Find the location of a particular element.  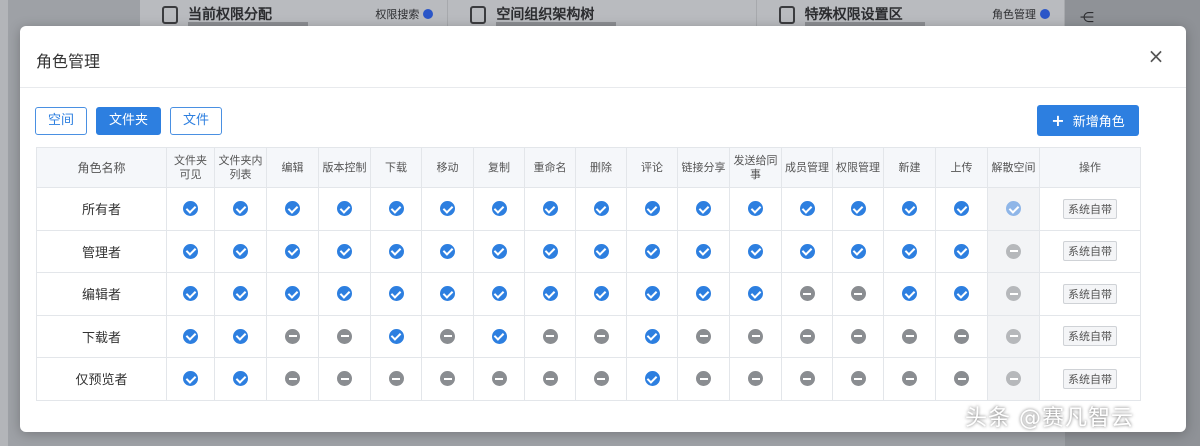

table-row: 所有者 系统自带 is located at coordinates (588, 209).